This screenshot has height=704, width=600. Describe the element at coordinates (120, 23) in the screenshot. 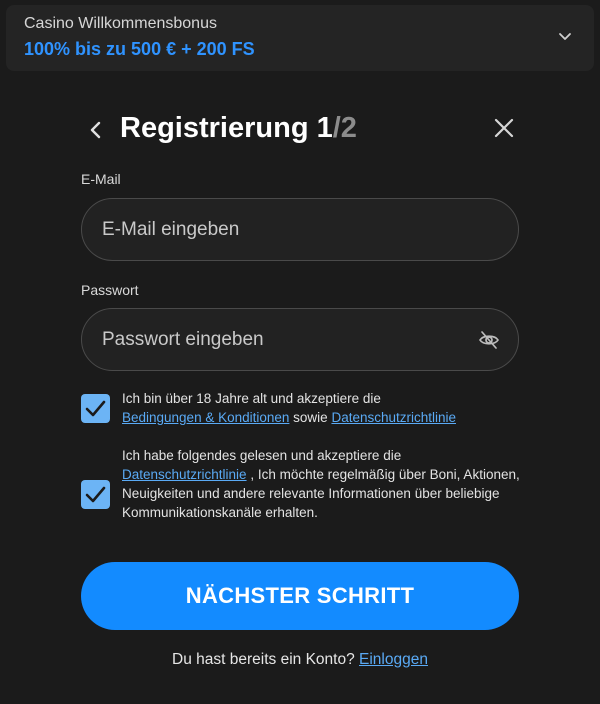

I see `bonus-title: Casino Willkommensbonus` at that location.